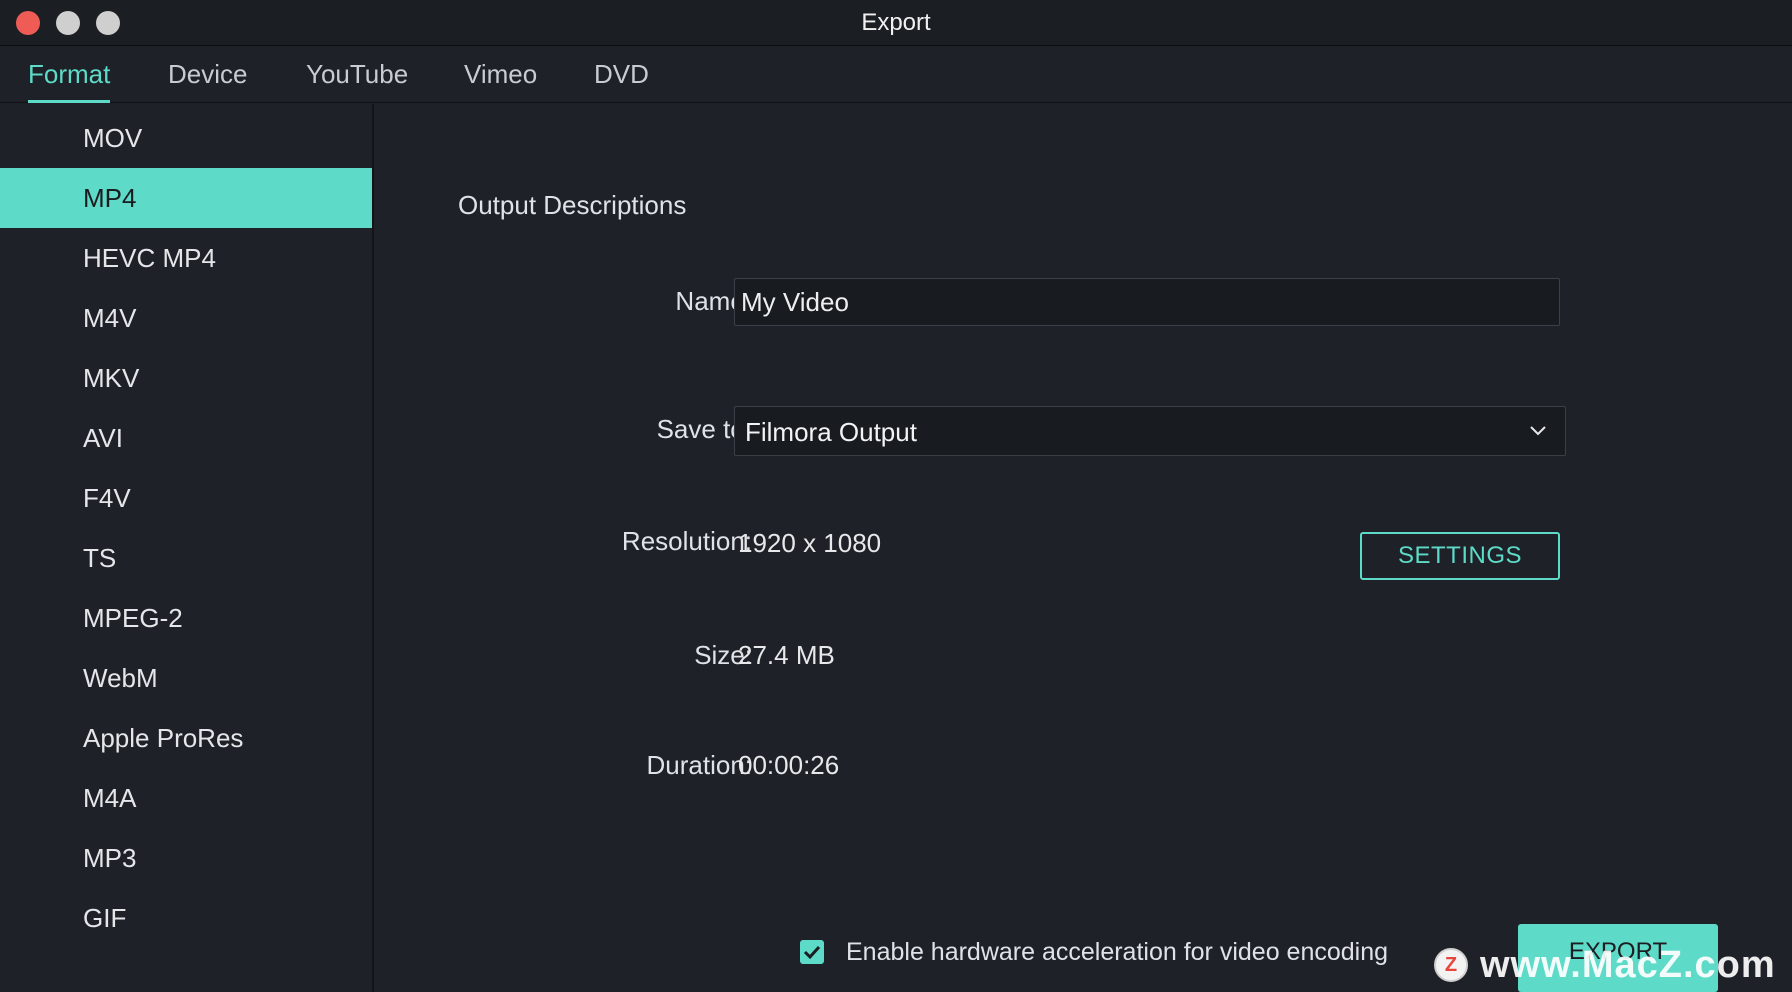 This screenshot has height=992, width=1792. What do you see at coordinates (186, 858) in the screenshot?
I see `format-item-mp3: MP3` at bounding box center [186, 858].